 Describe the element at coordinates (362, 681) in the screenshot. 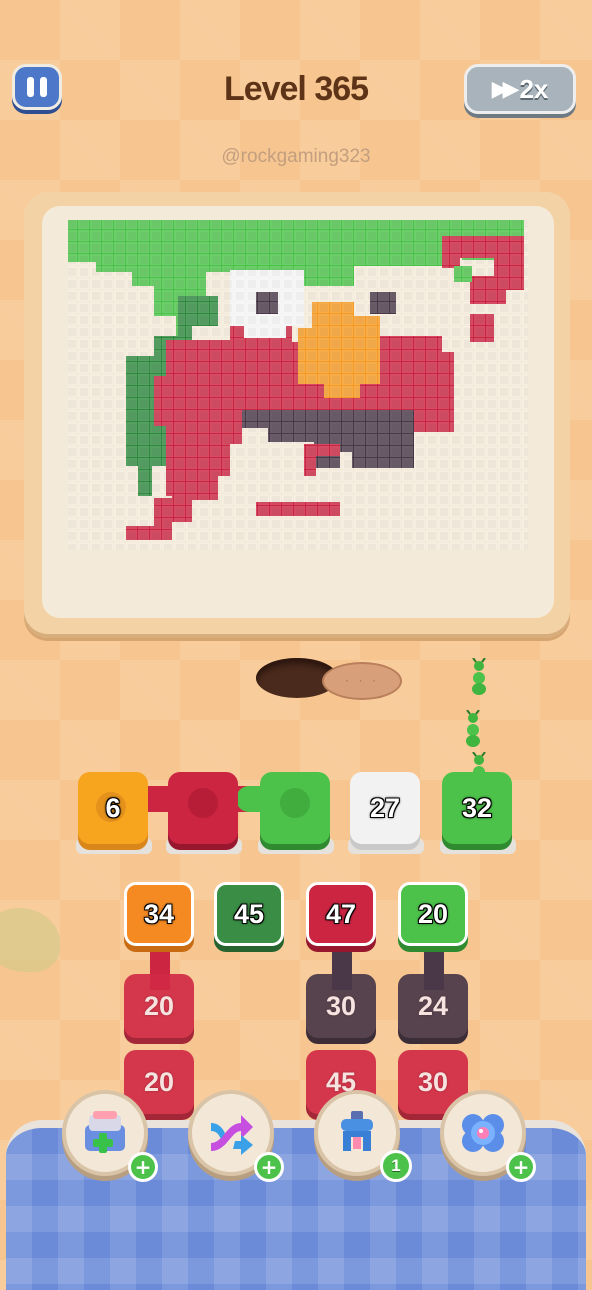

I see `hole-lid: · · ·` at that location.